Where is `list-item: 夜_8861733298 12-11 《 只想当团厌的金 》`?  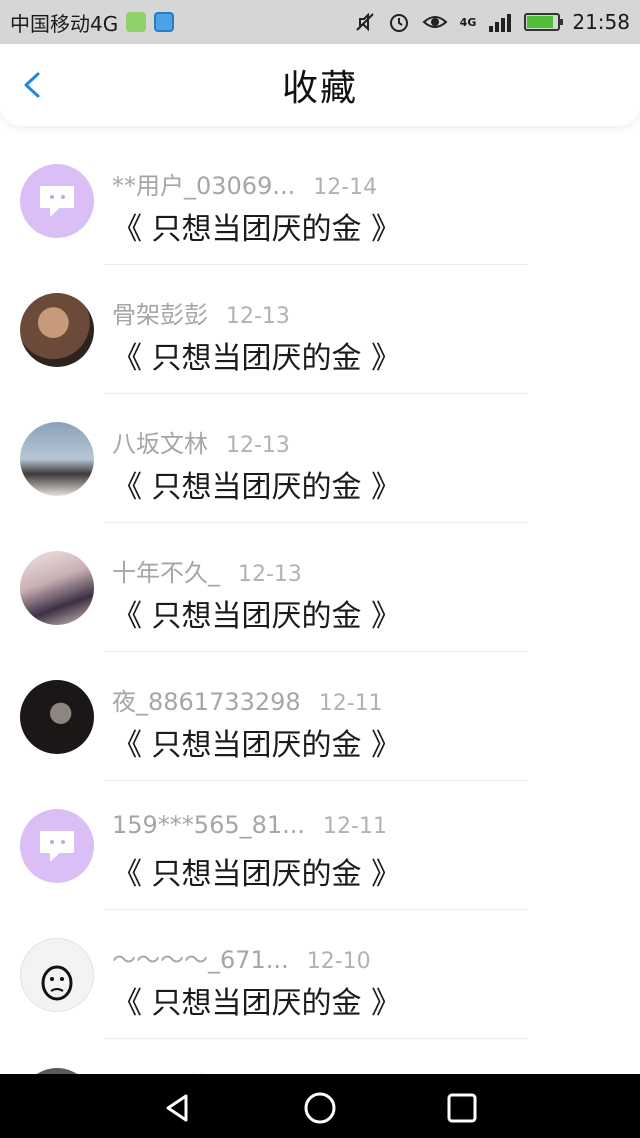
list-item: 夜_8861733298 12-11 《 只想当团厌的金 》 is located at coordinates (320, 716).